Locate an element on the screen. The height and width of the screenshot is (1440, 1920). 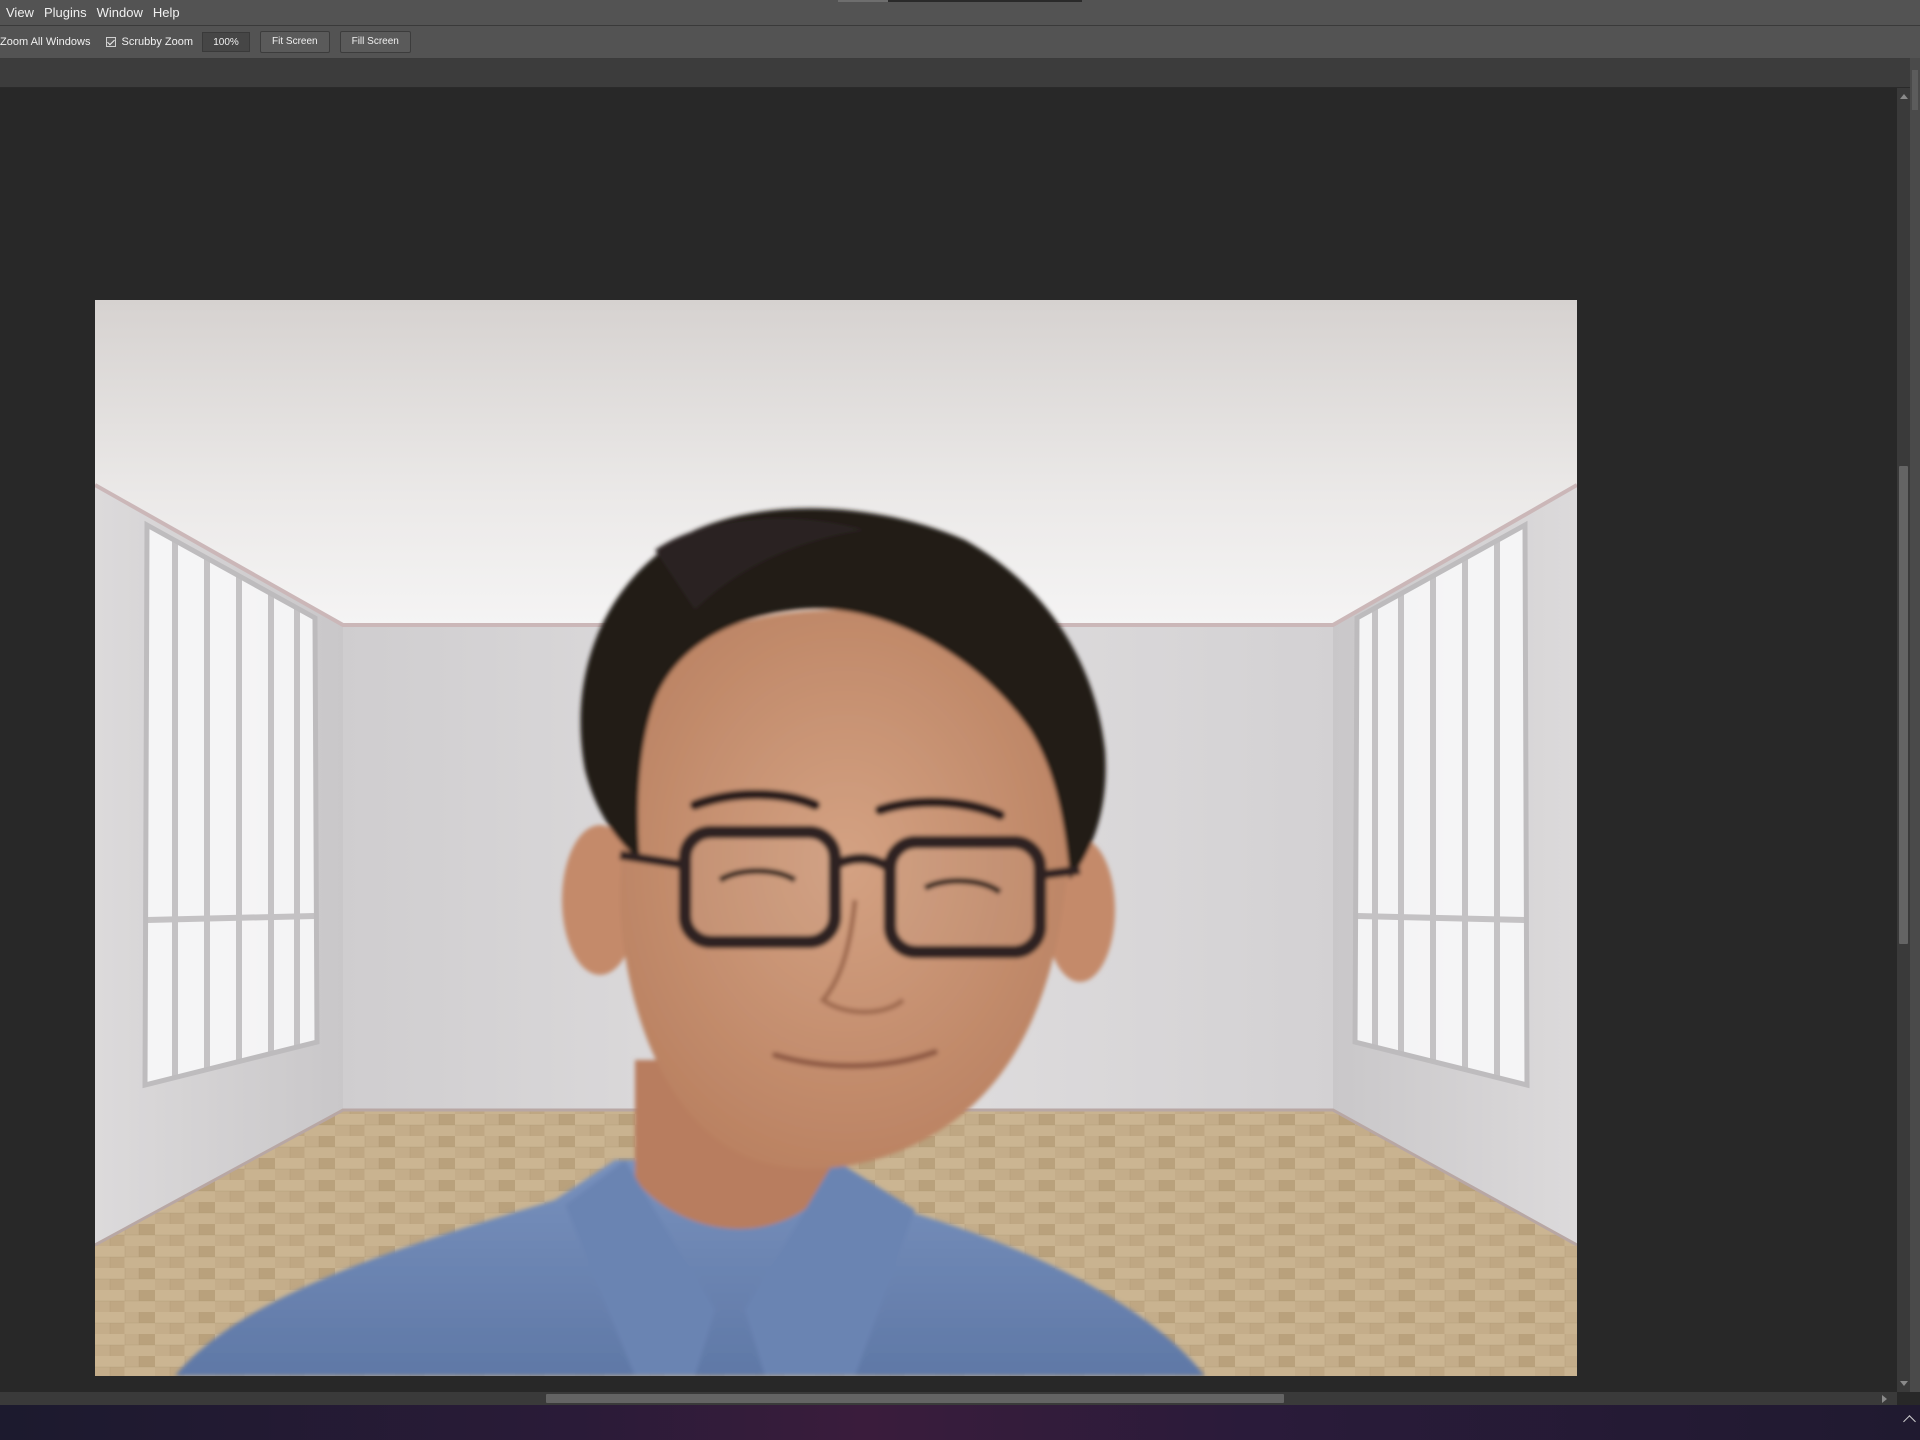
taskbar is located at coordinates (960, 1422).